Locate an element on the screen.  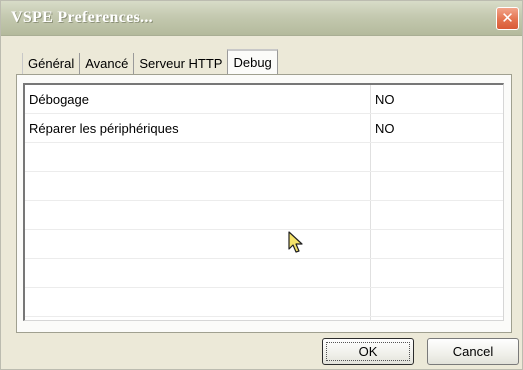
cancel-button: Cancel is located at coordinates (473, 351).